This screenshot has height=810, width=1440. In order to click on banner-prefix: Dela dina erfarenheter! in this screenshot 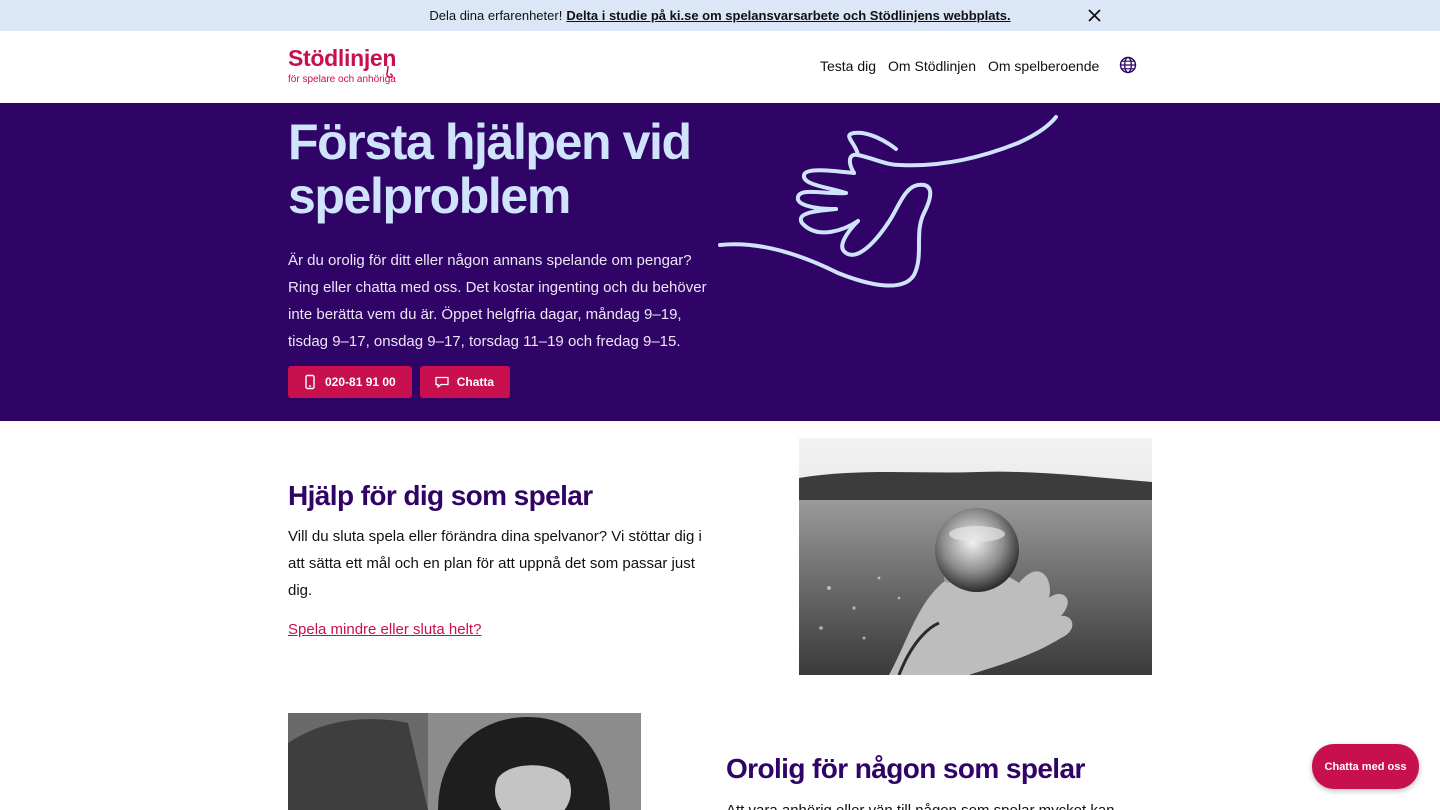, I will do `click(496, 15)`.